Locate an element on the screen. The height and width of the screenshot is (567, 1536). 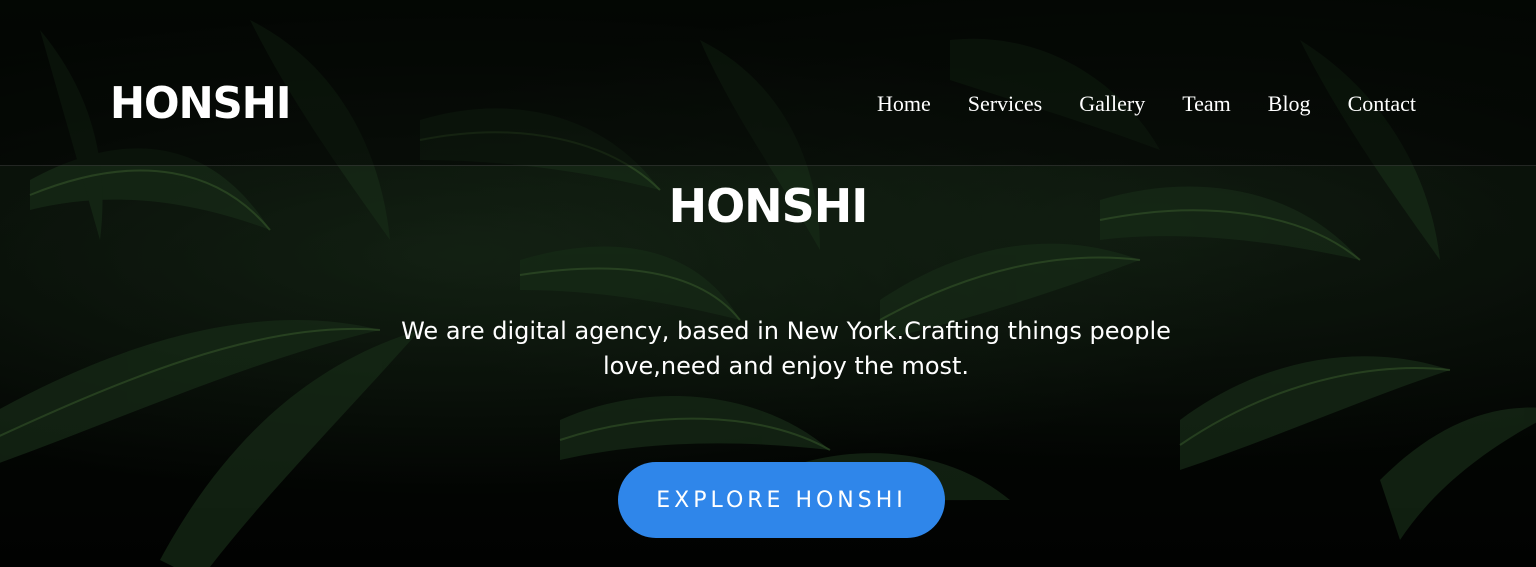
nav-link-contact: Contact is located at coordinates (1382, 104).